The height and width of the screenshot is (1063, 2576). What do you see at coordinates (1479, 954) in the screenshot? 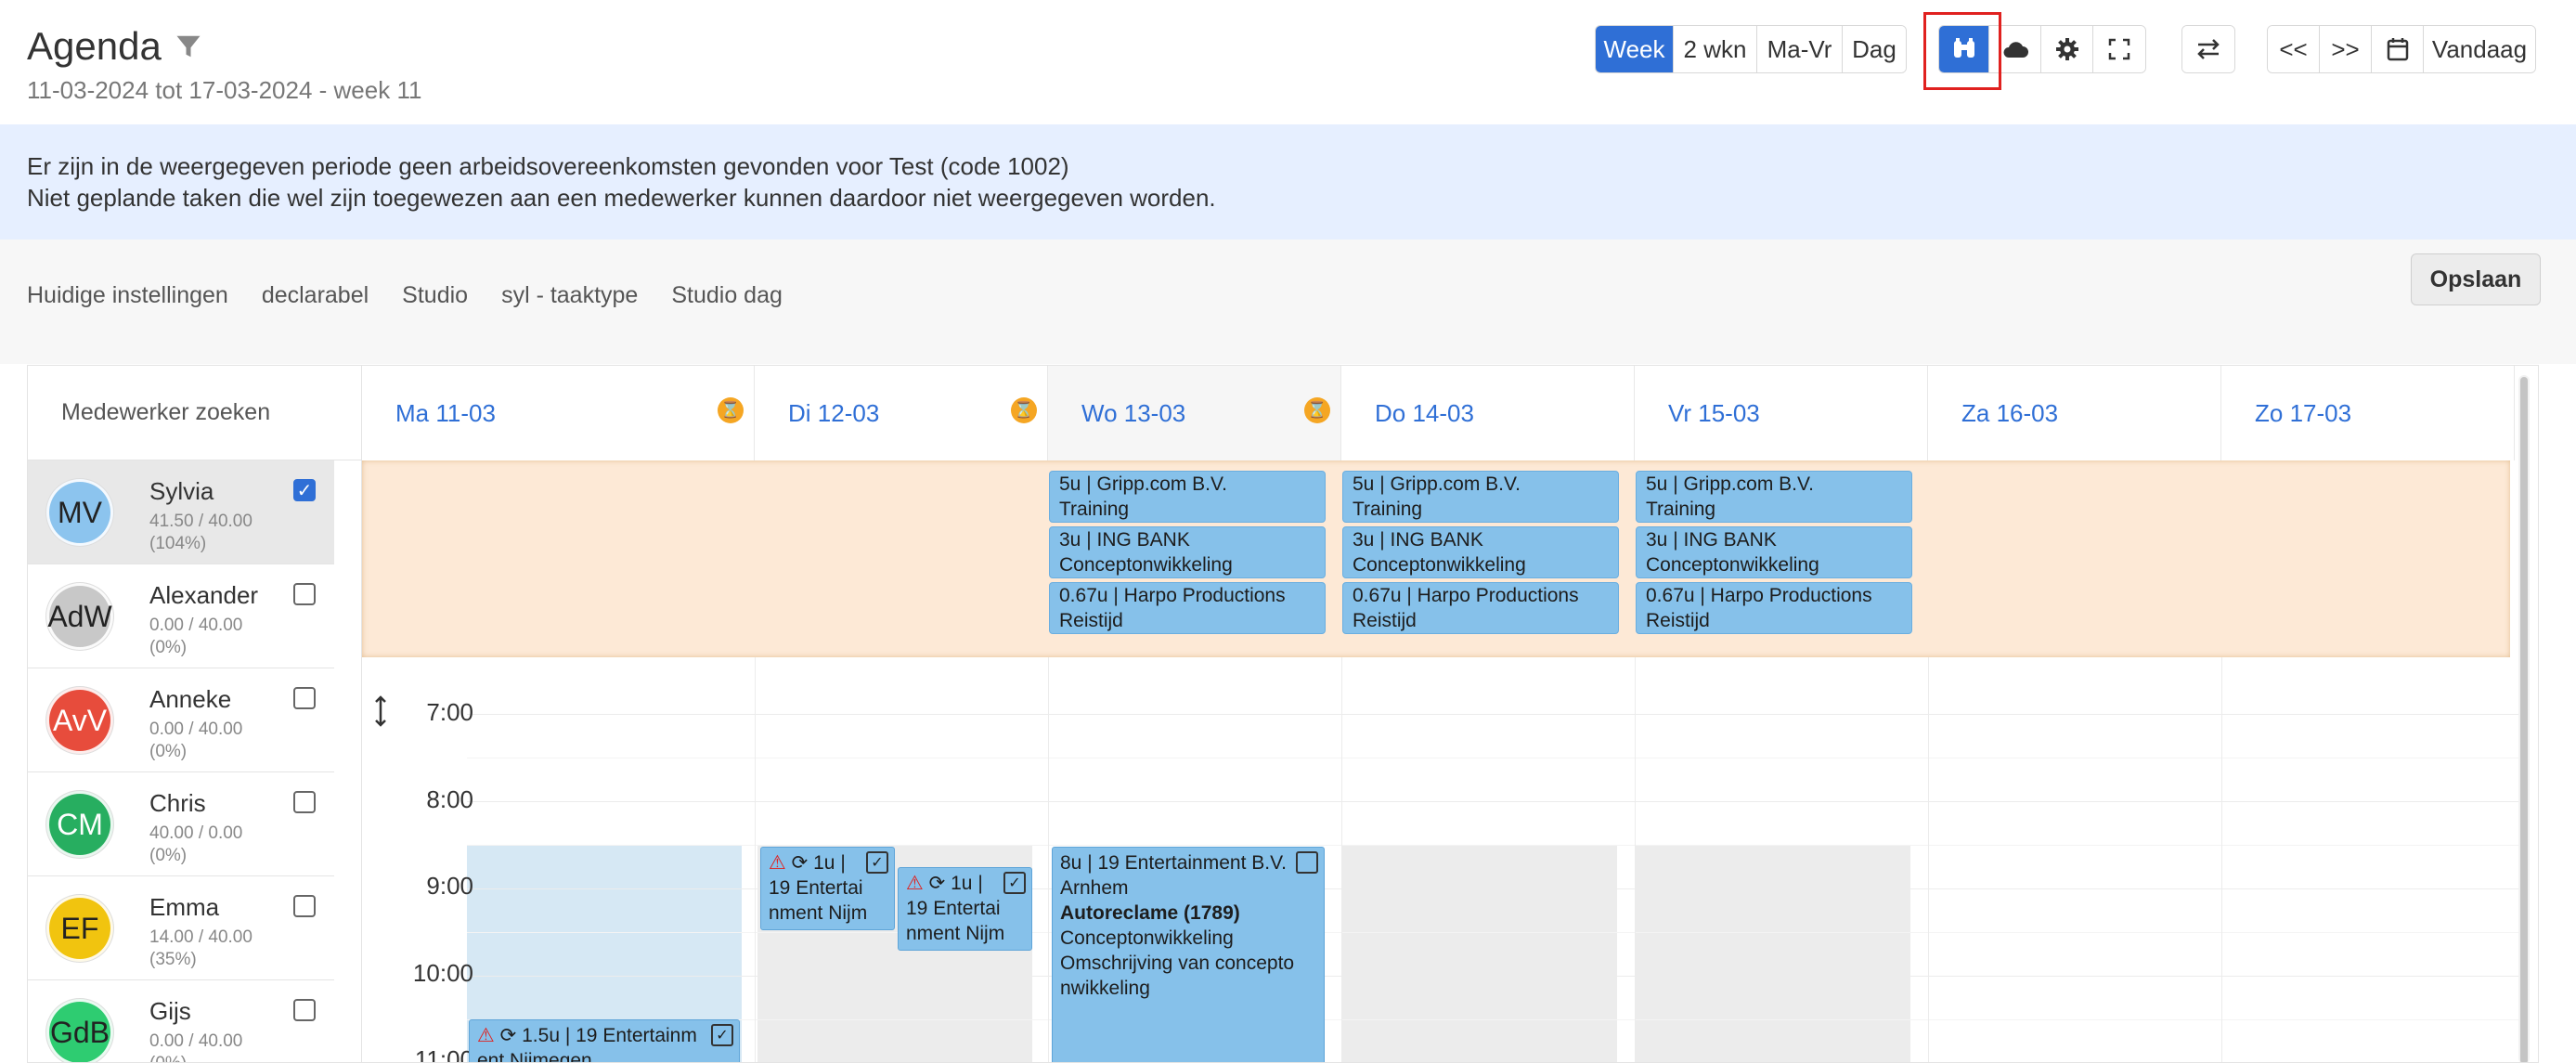
I see `unavailable-block-thu` at bounding box center [1479, 954].